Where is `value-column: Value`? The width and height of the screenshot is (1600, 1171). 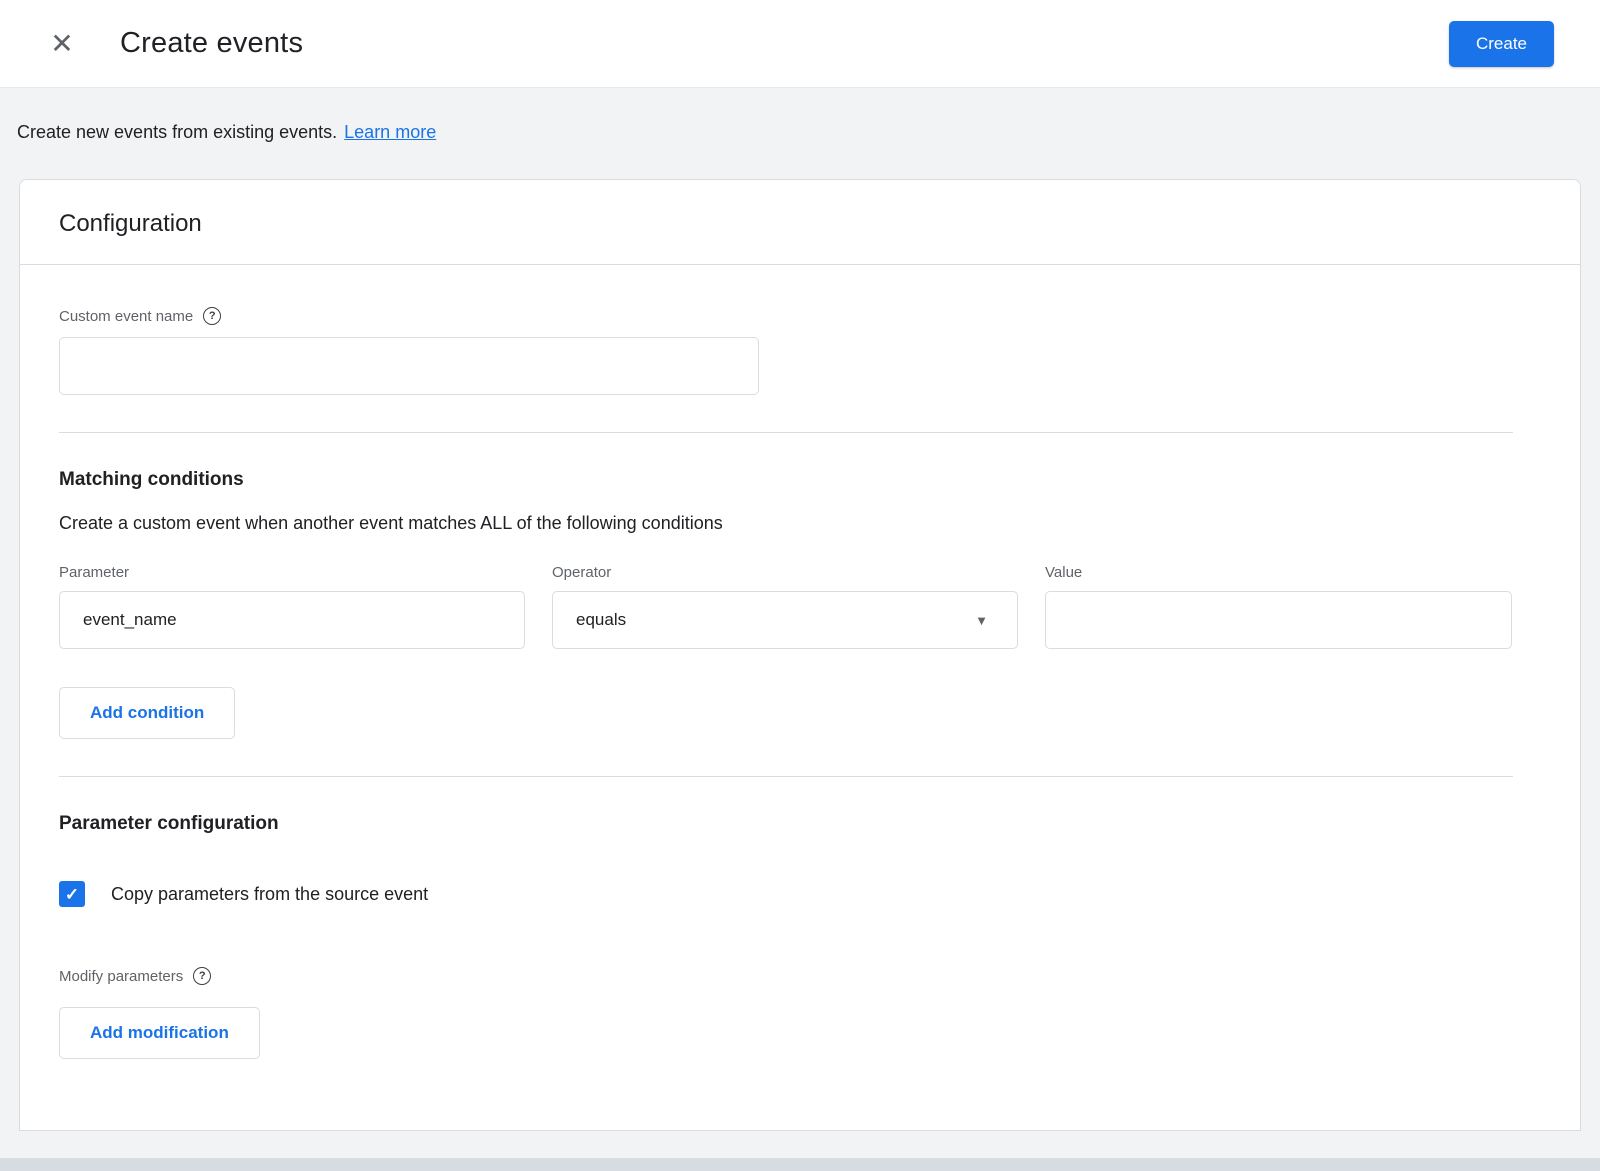 value-column: Value is located at coordinates (1278, 606).